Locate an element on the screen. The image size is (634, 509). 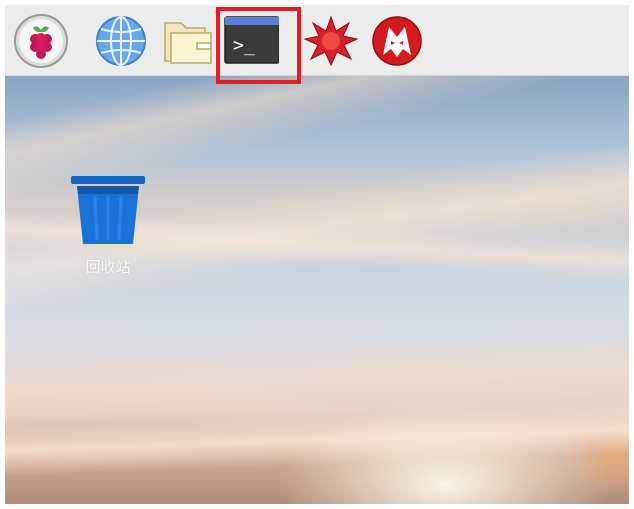
trash-shortcut: 回收站 is located at coordinates (108, 230).